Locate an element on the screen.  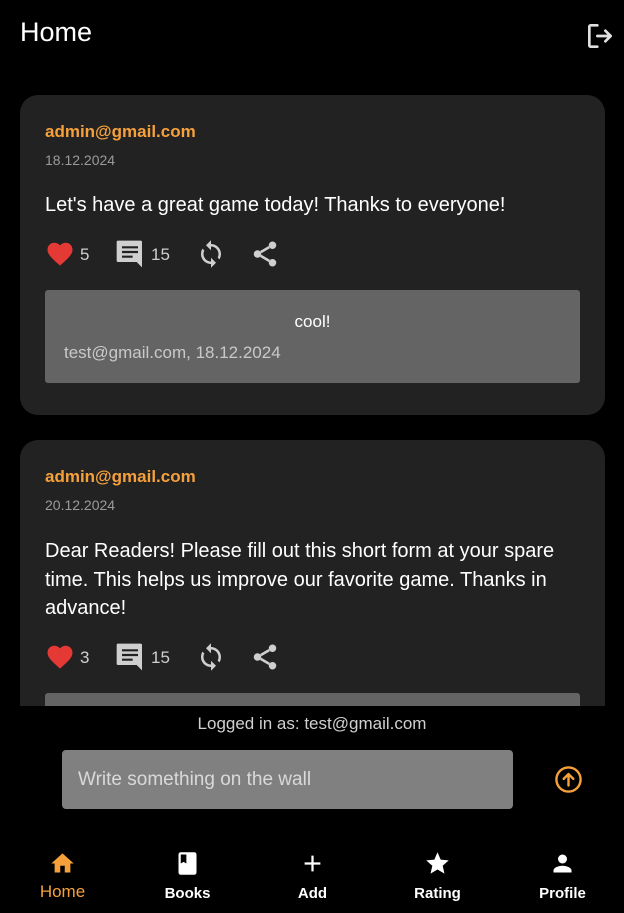
nav-item-home: Home is located at coordinates (62, 875).